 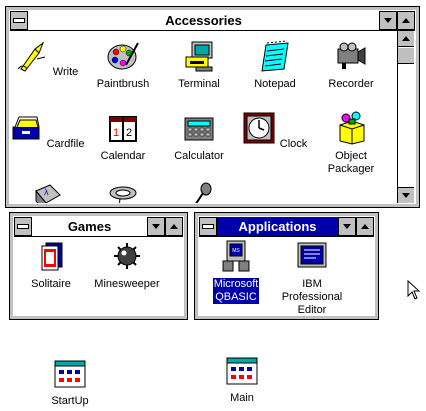 What do you see at coordinates (351, 84) in the screenshot?
I see `item-label: Recorder` at bounding box center [351, 84].